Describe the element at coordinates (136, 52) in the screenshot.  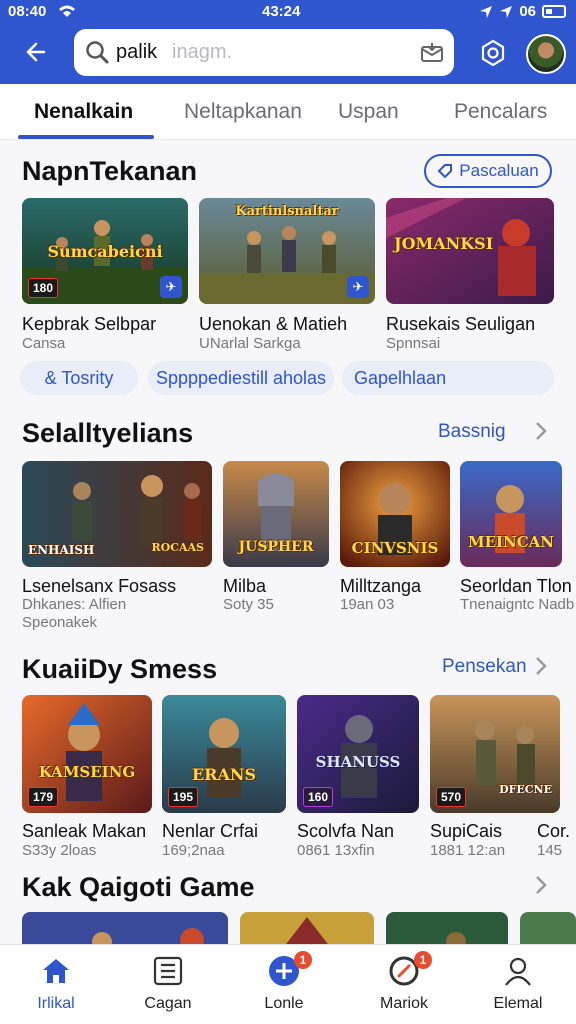
I see `search-input: palik` at that location.